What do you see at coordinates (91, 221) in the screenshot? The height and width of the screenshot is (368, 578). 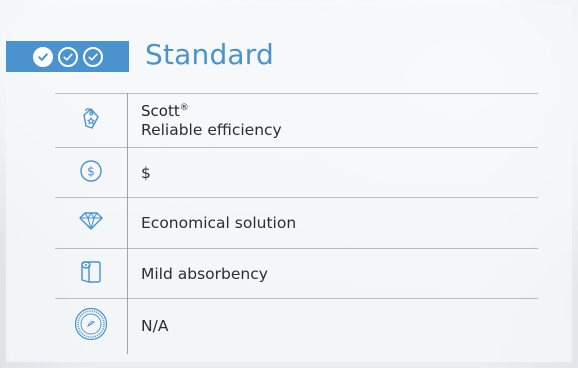 I see `diamond-icon` at bounding box center [91, 221].